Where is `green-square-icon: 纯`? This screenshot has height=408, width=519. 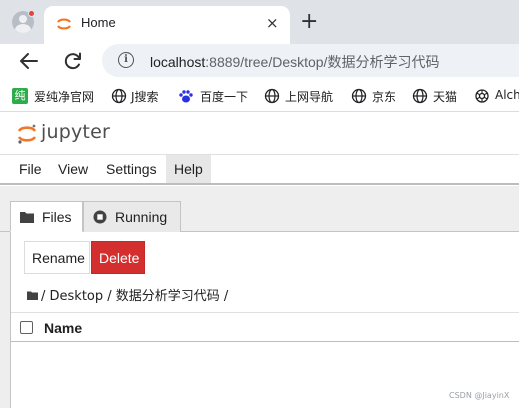
green-square-icon: 纯 is located at coordinates (20, 96).